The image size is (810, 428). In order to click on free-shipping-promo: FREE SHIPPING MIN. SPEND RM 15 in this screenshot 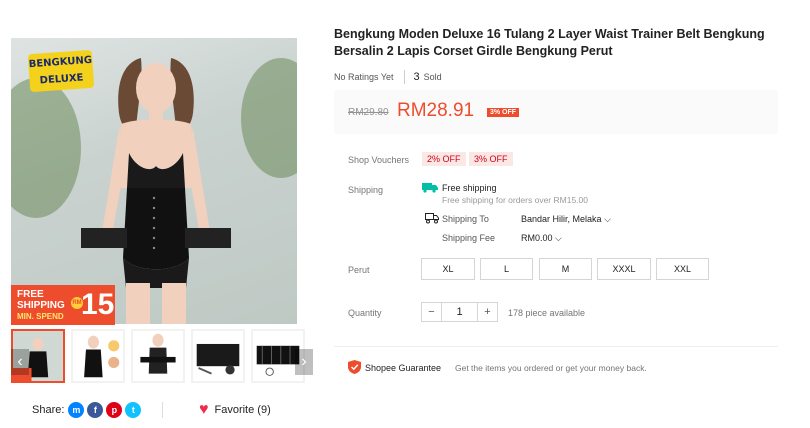, I will do `click(63, 305)`.